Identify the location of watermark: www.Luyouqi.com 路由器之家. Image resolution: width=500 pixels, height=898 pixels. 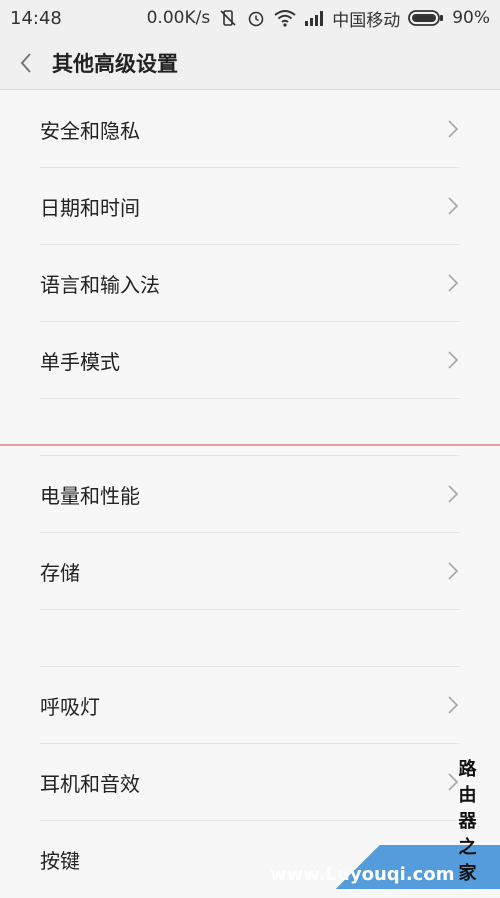
(385, 867).